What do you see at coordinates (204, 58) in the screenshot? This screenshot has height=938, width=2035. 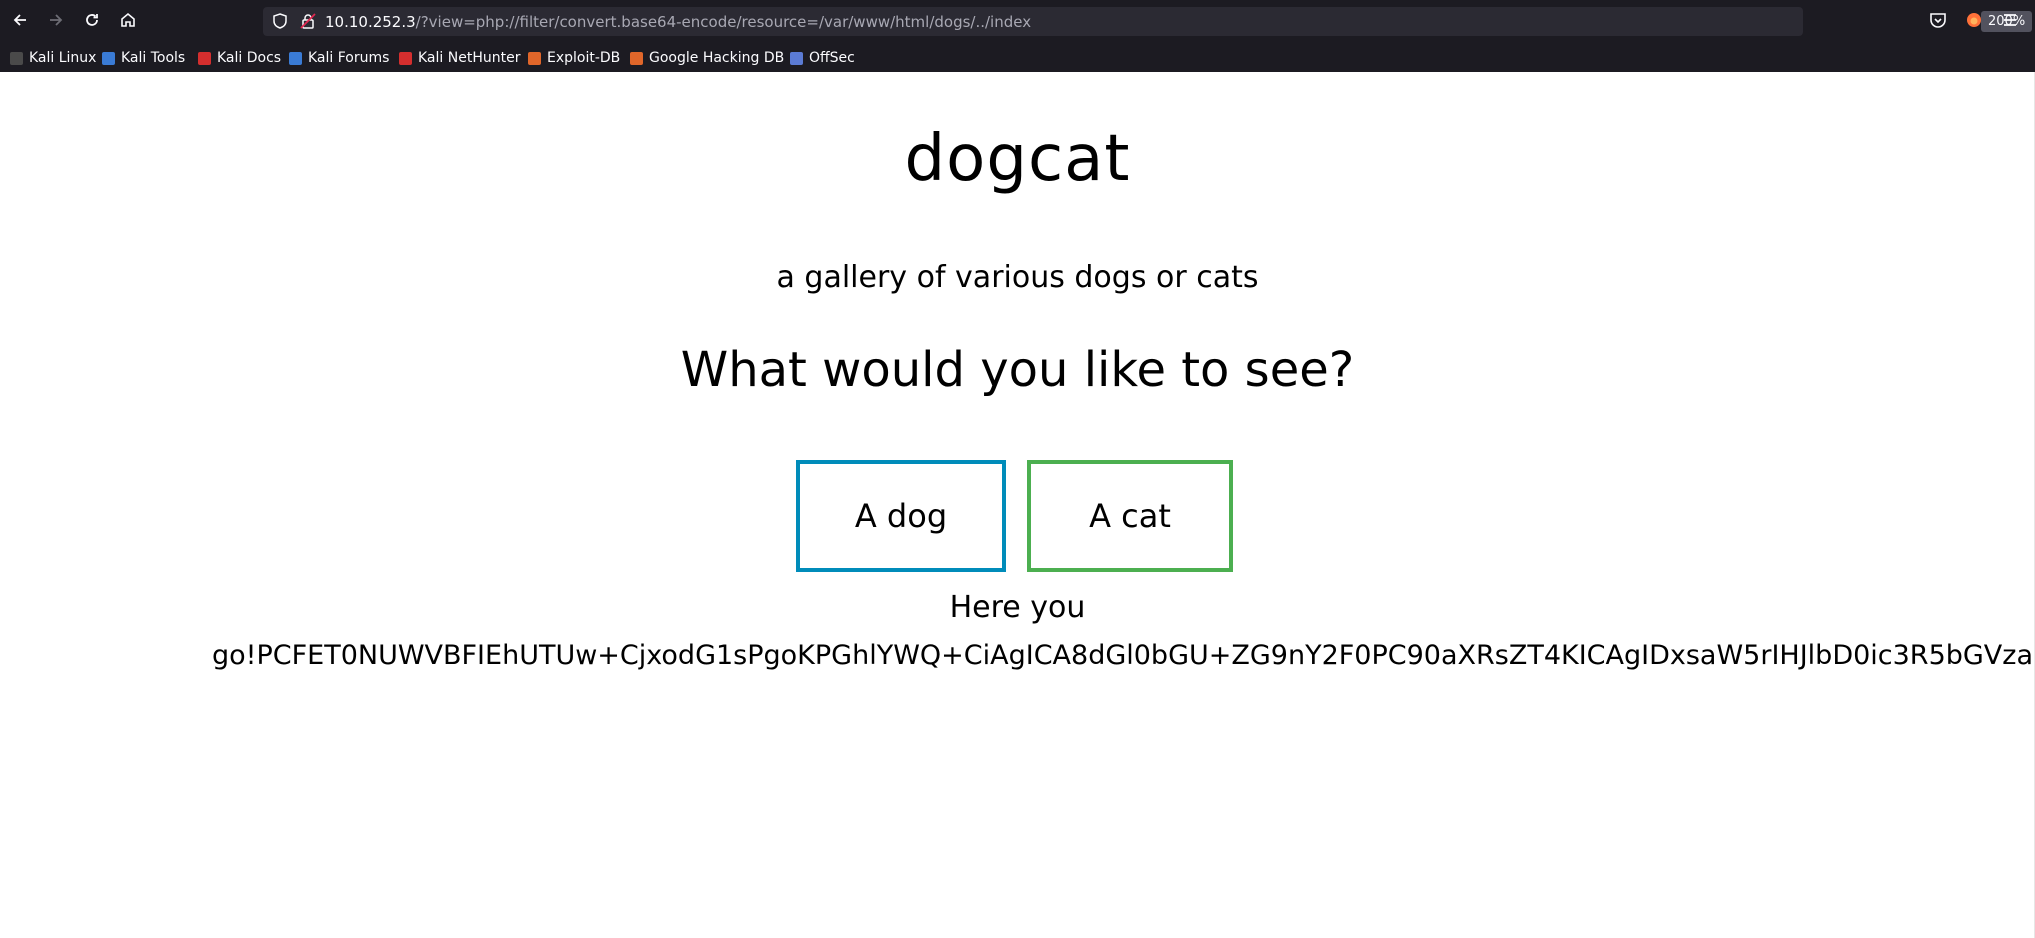 I see `kali-docs-icon` at bounding box center [204, 58].